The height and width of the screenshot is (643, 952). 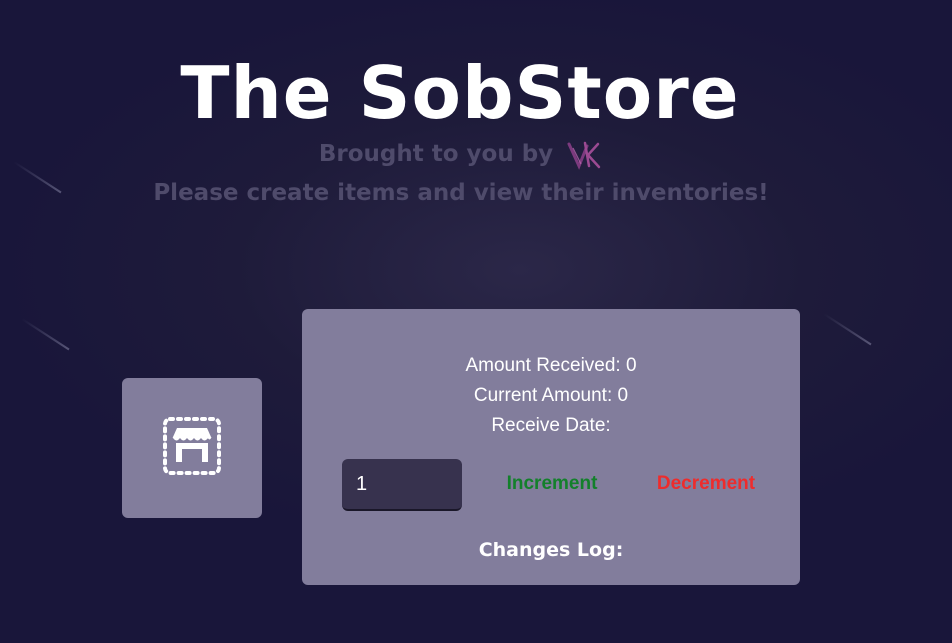 What do you see at coordinates (551, 395) in the screenshot?
I see `current-amount-text: Current Amount: 0` at bounding box center [551, 395].